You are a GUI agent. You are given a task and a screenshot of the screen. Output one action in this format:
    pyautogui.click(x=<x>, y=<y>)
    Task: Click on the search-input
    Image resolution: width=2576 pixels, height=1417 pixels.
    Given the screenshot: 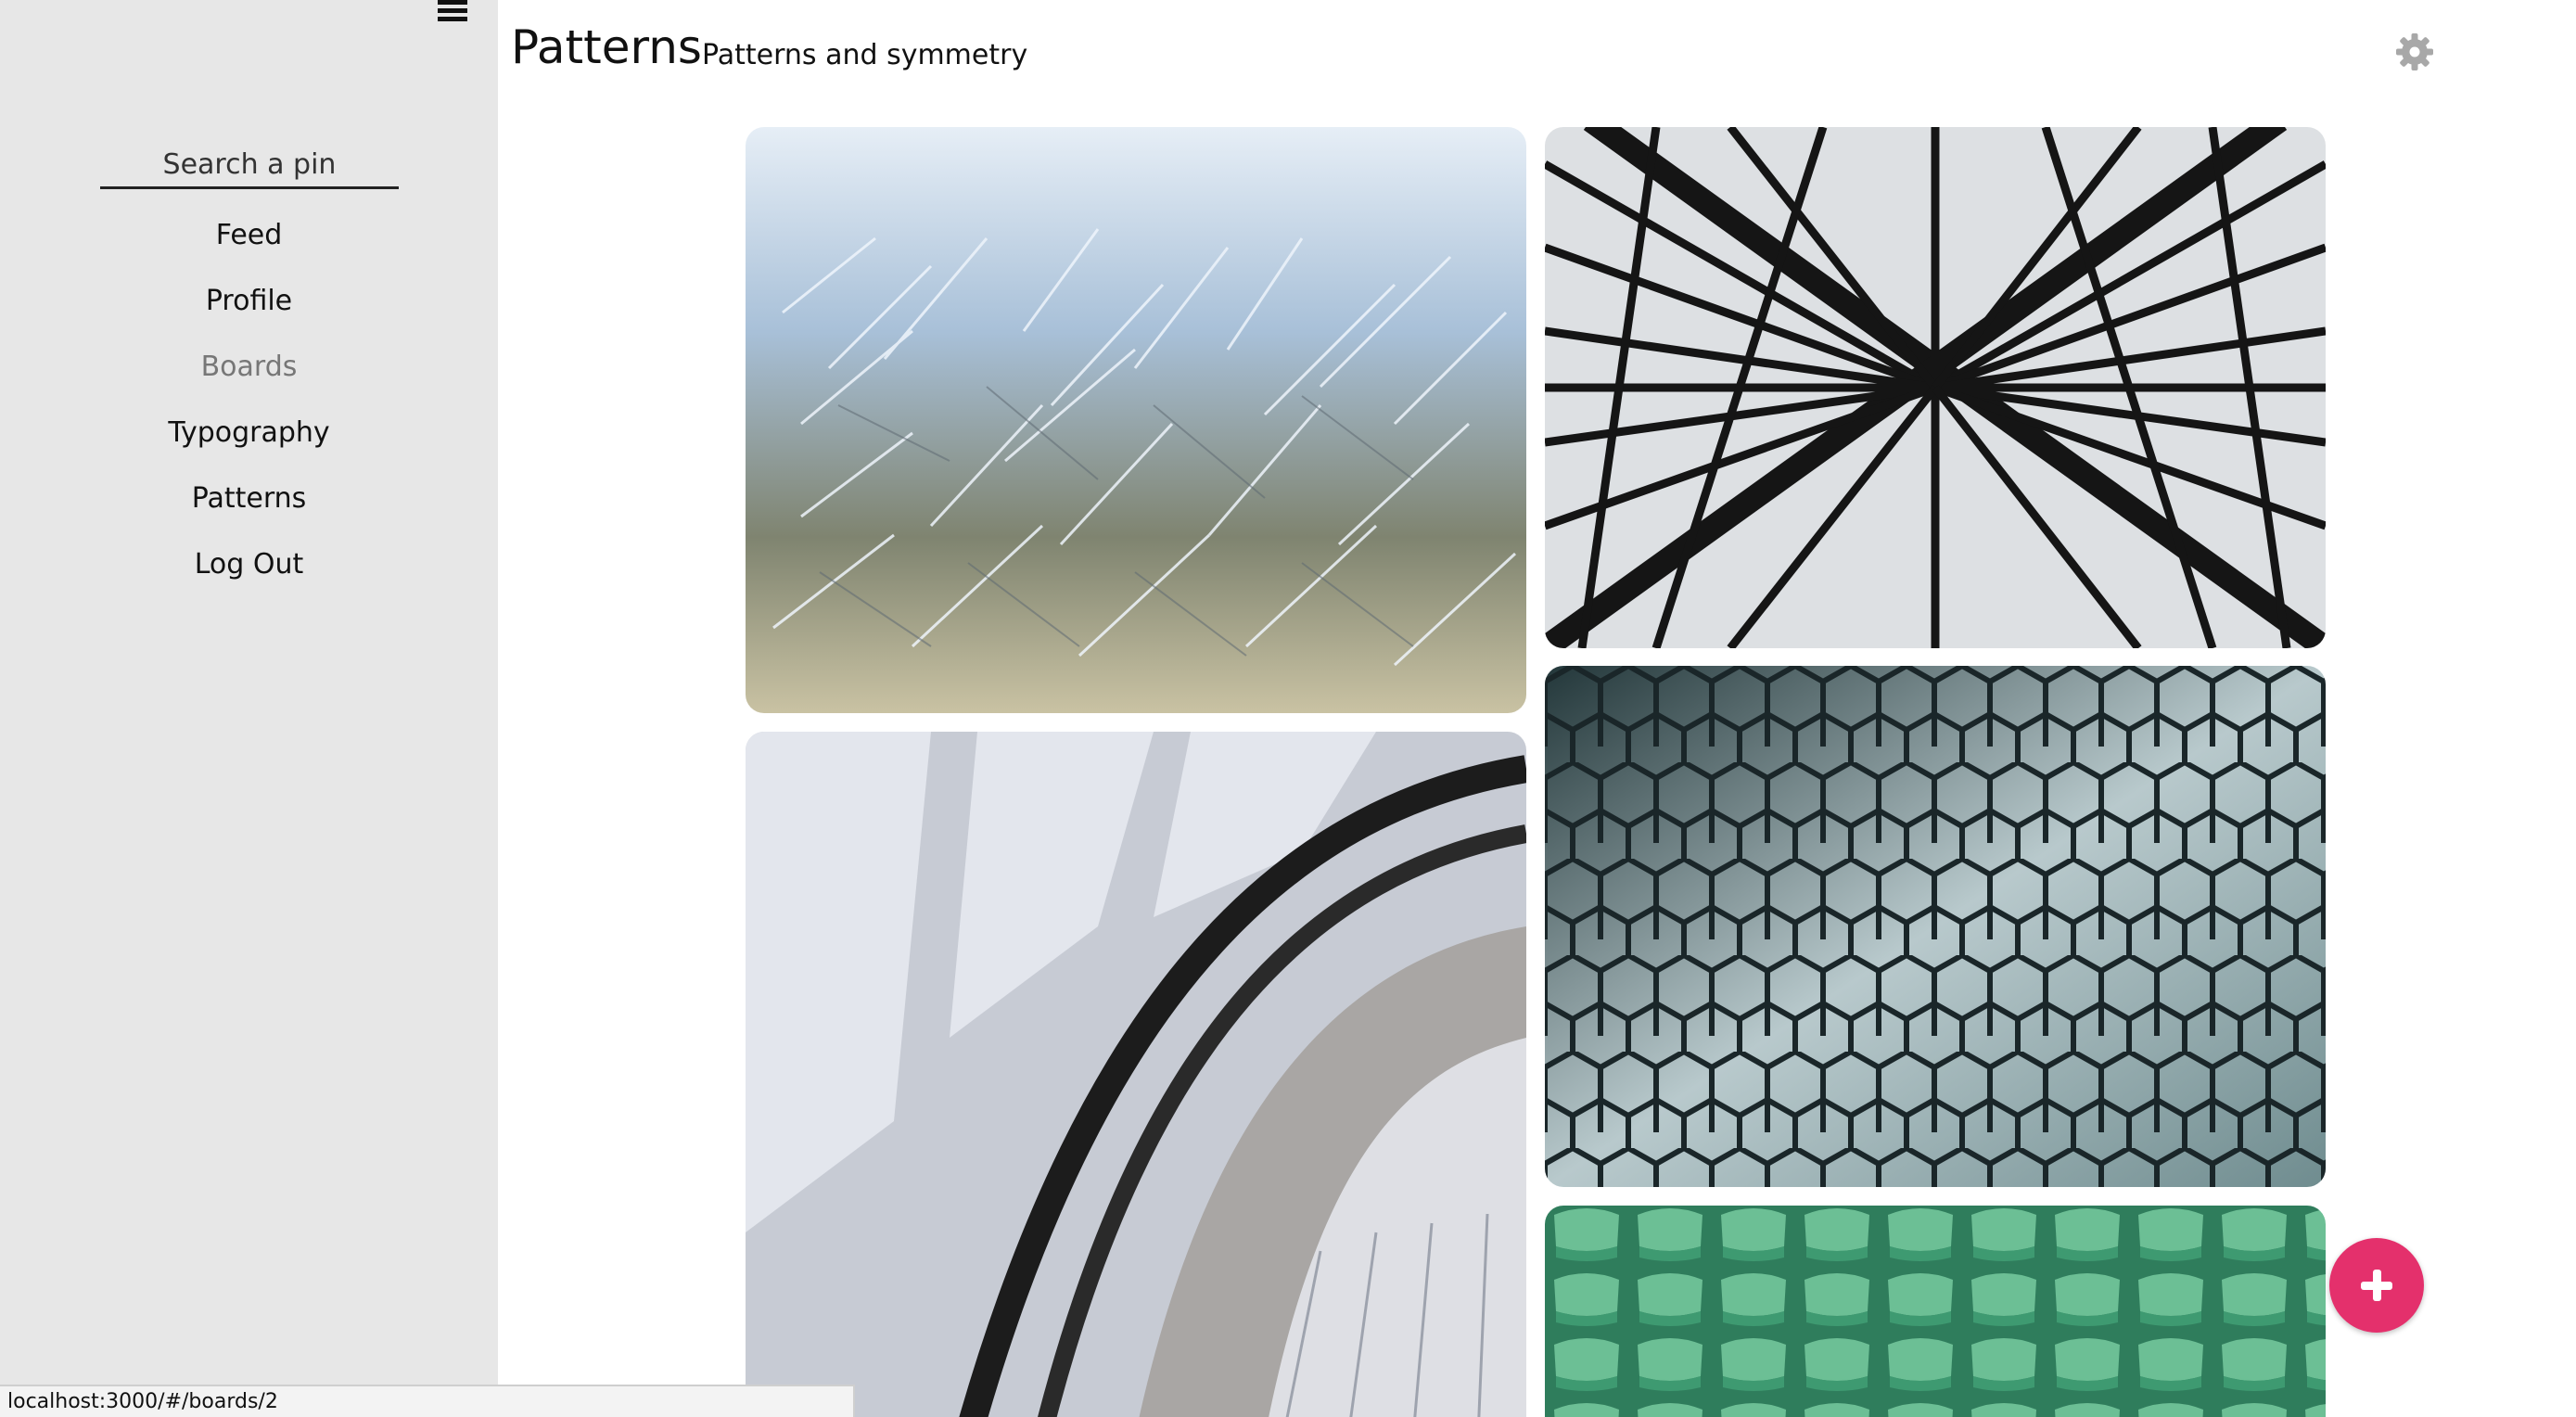 What is the action you would take?
    pyautogui.click(x=249, y=168)
    